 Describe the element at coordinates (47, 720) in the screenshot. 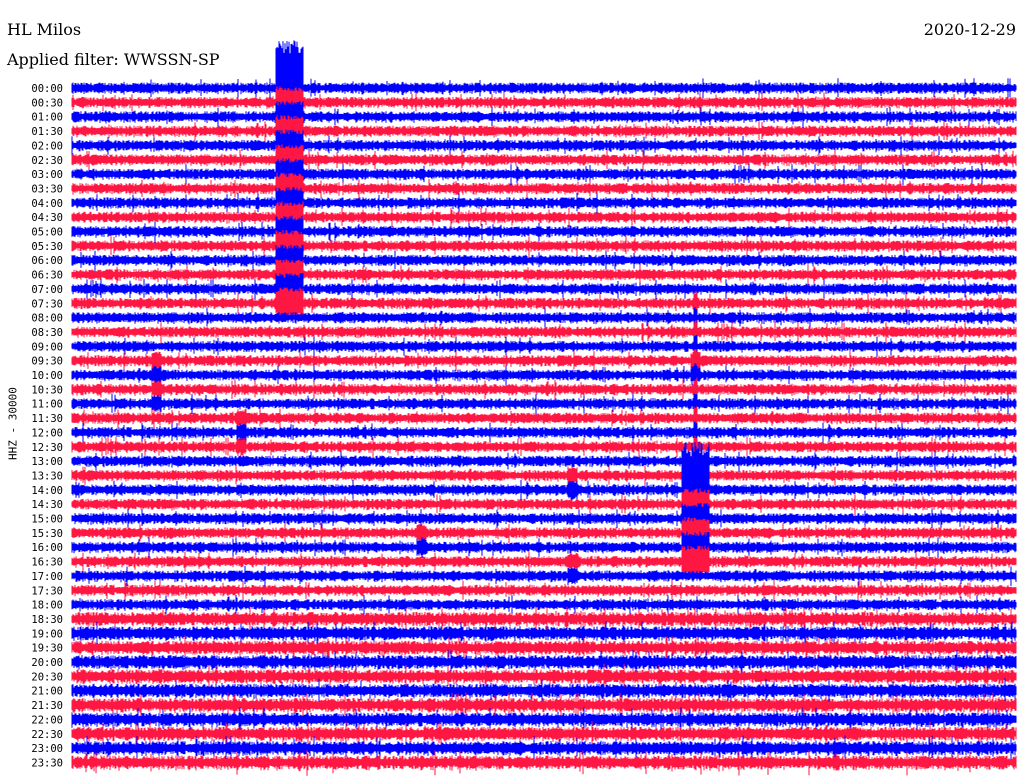

I see `row-time-label: 22:00` at that location.